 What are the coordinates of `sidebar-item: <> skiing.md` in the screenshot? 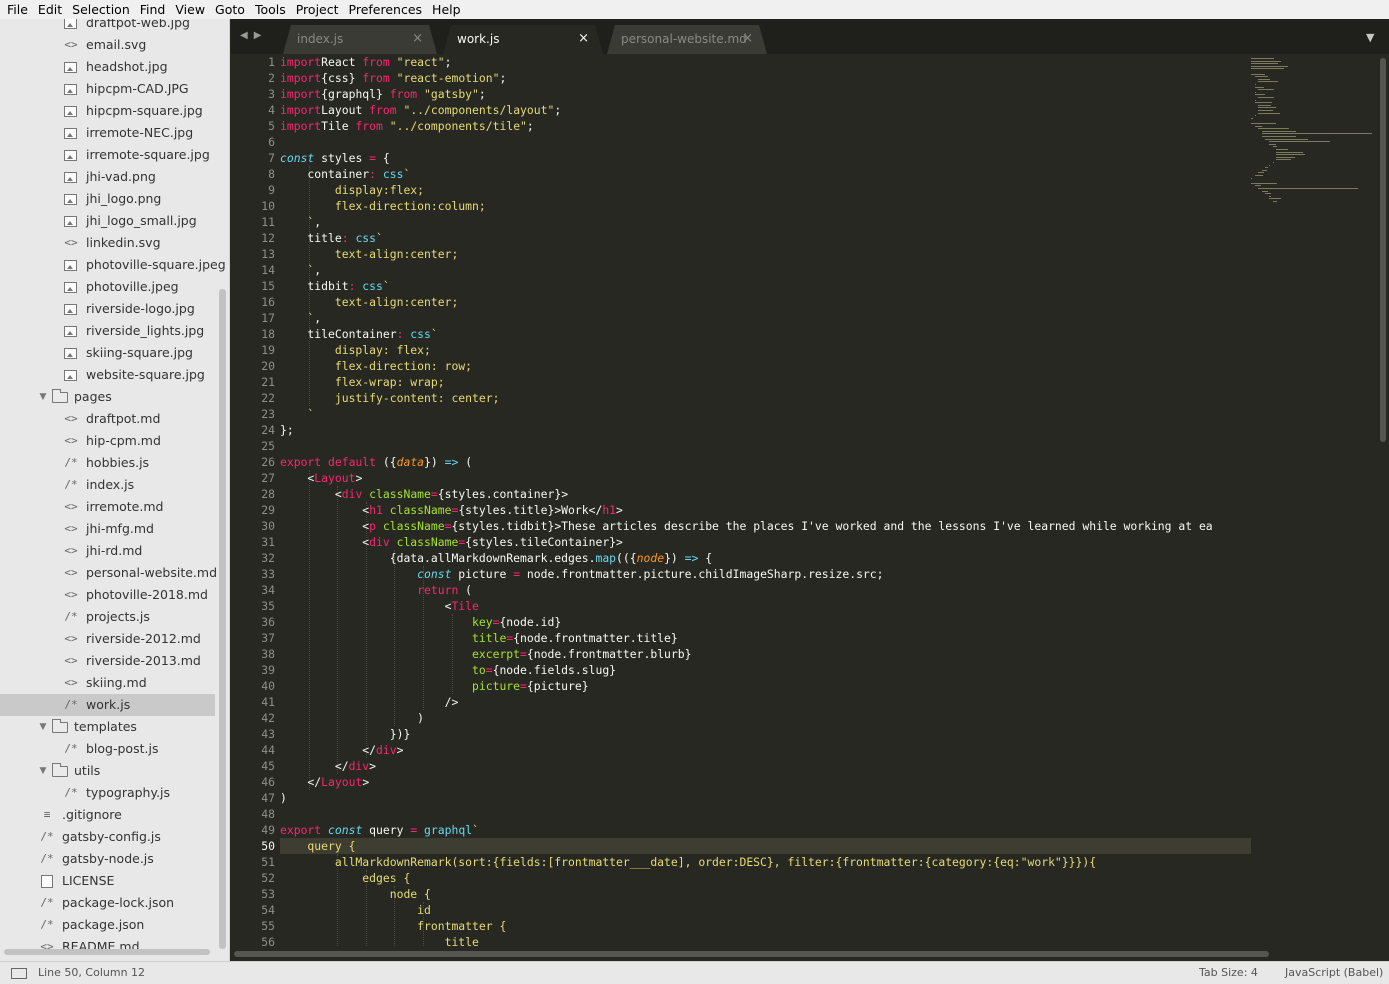 It's located at (107, 683).